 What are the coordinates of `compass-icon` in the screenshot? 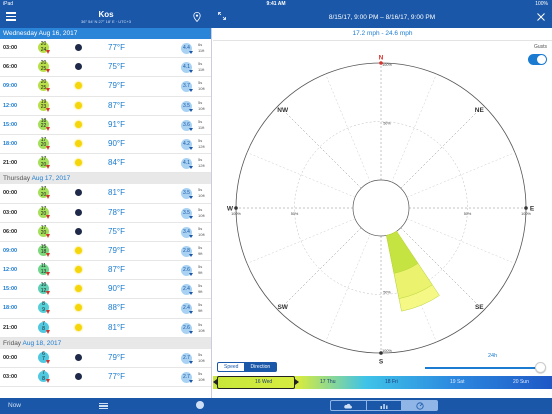 It's located at (420, 405).